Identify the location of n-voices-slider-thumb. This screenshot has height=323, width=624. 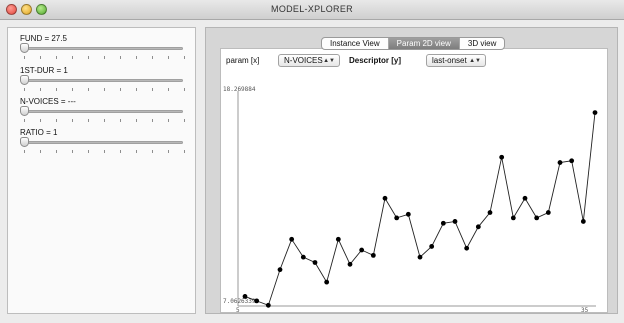
(24, 111).